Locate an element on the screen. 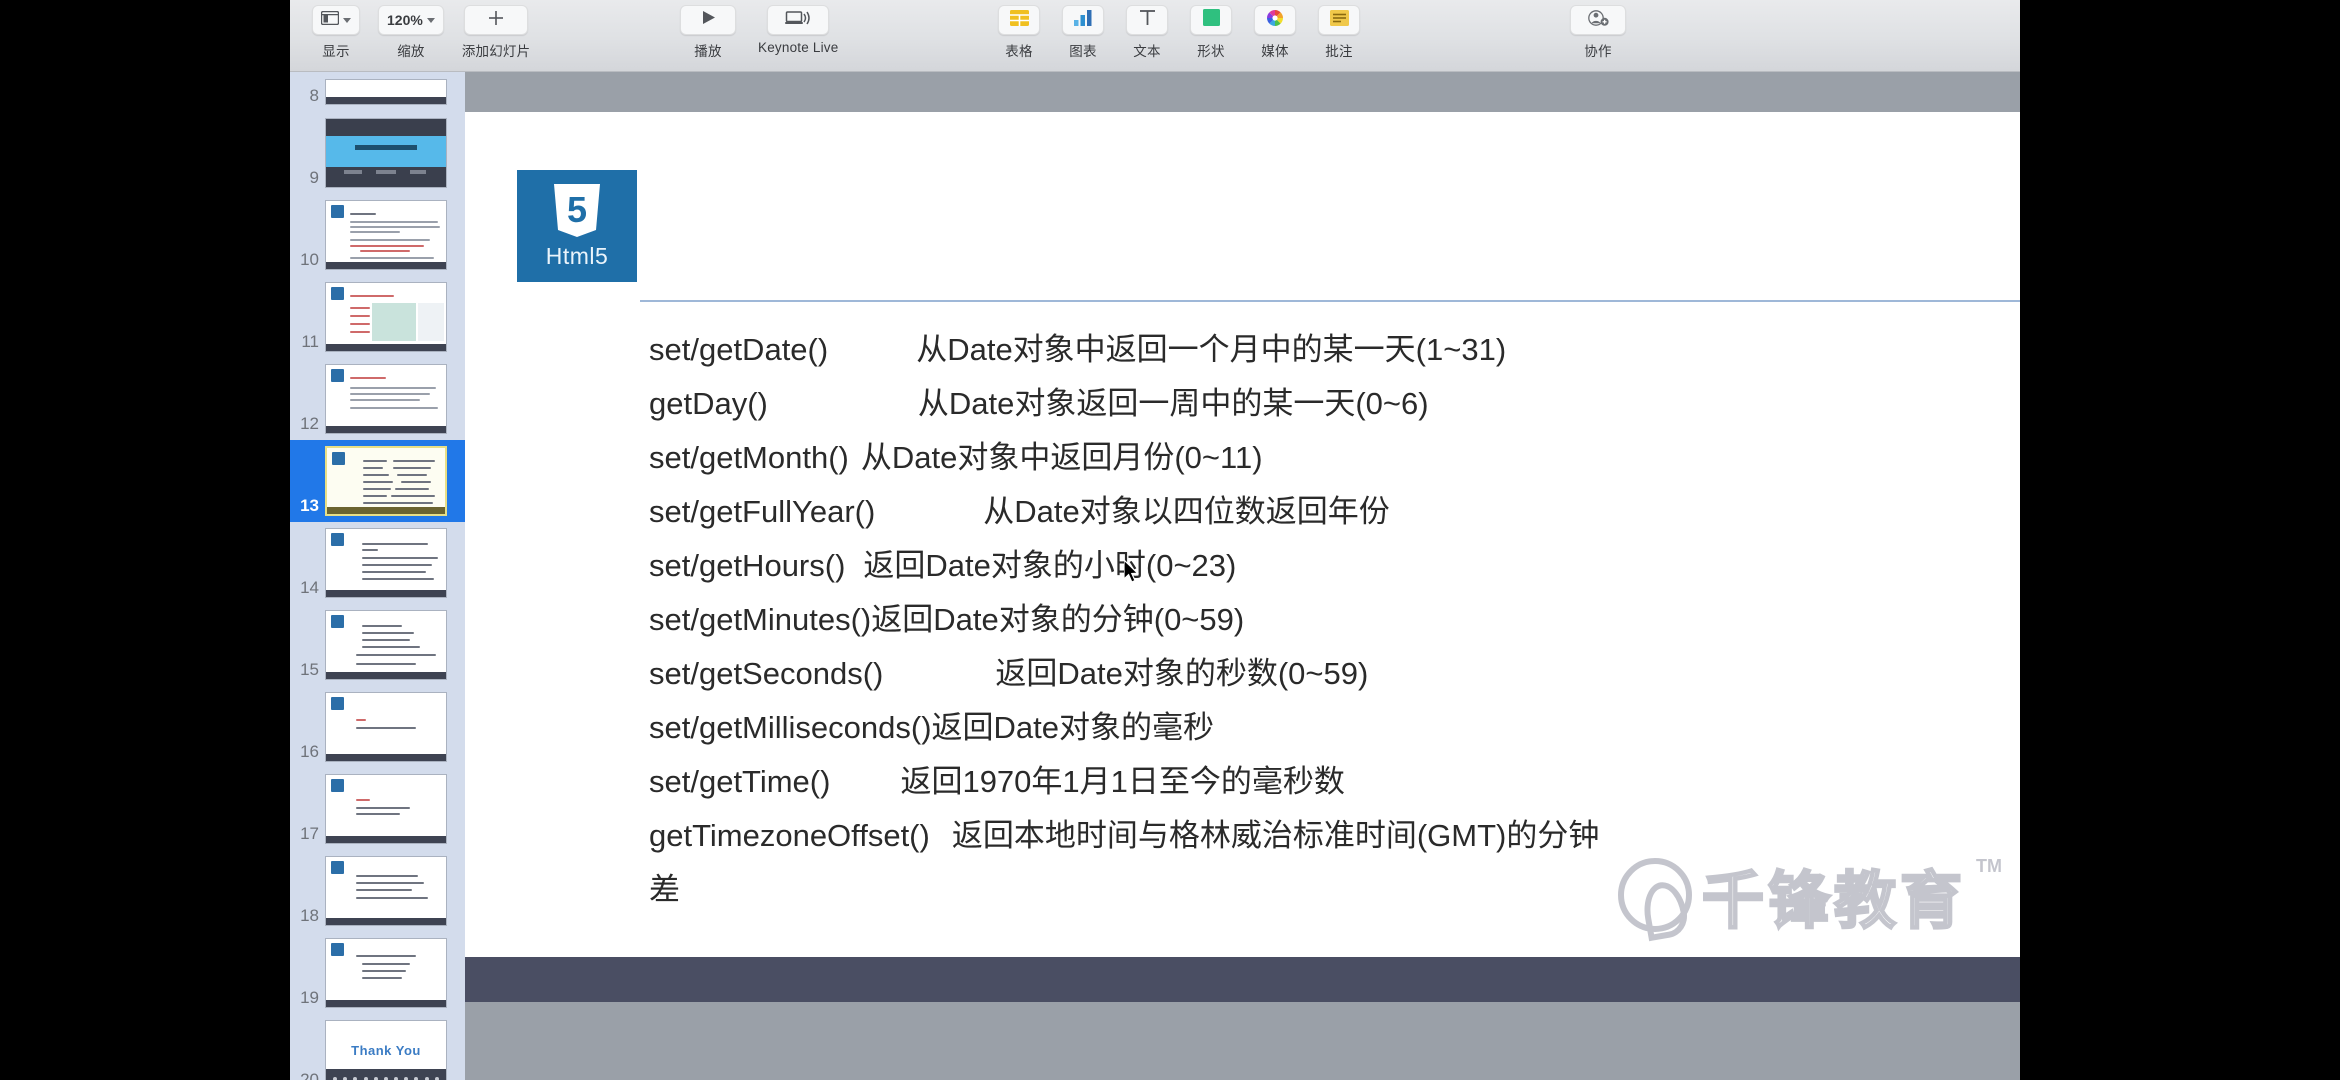  slide-number: 14 is located at coordinates (309, 587).